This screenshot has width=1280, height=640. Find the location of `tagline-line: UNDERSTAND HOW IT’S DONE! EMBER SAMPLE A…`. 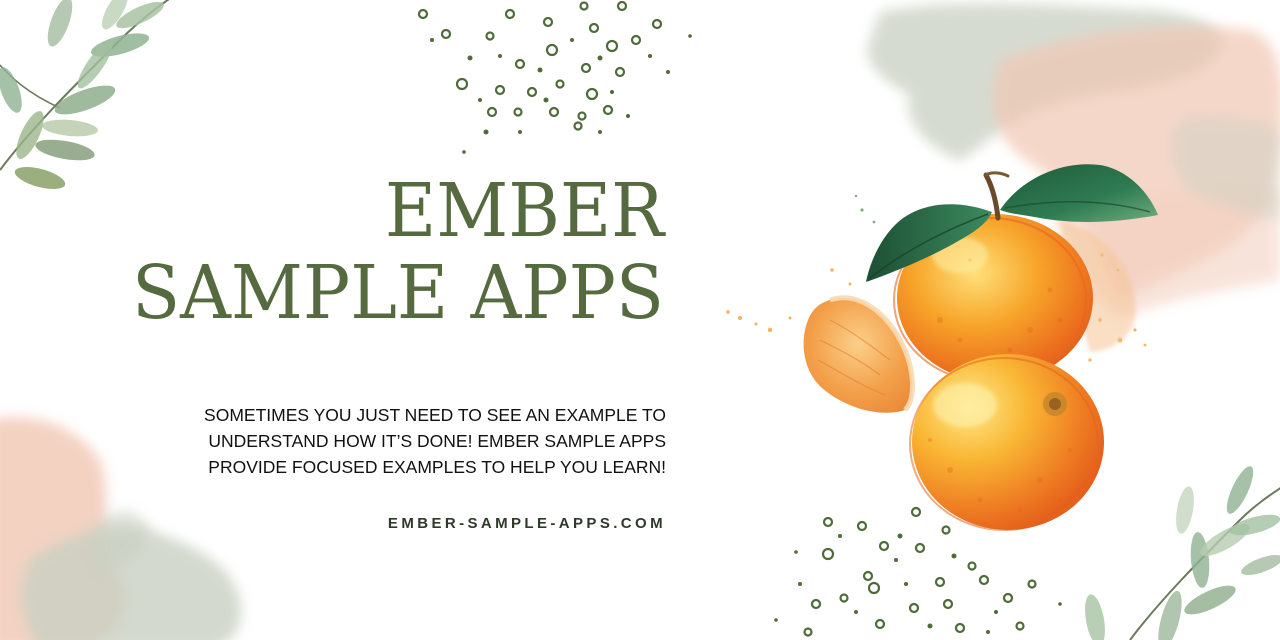

tagline-line: UNDERSTAND HOW IT’S DONE! EMBER SAMPLE A… is located at coordinates (437, 441).